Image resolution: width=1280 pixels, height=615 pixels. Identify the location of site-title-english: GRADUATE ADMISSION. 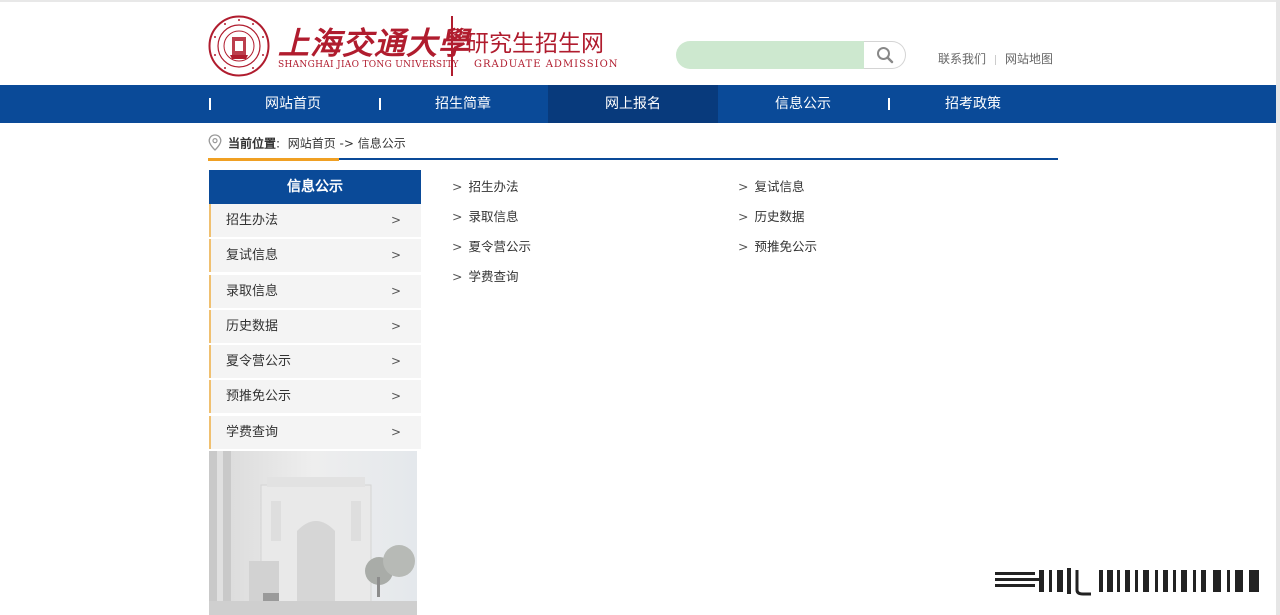
(546, 64).